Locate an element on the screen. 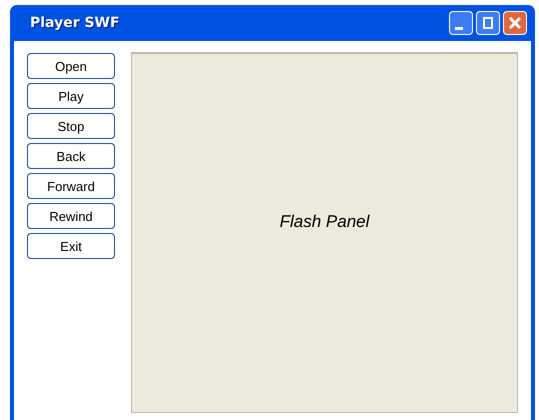  sidebar-button: Play is located at coordinates (71, 96).